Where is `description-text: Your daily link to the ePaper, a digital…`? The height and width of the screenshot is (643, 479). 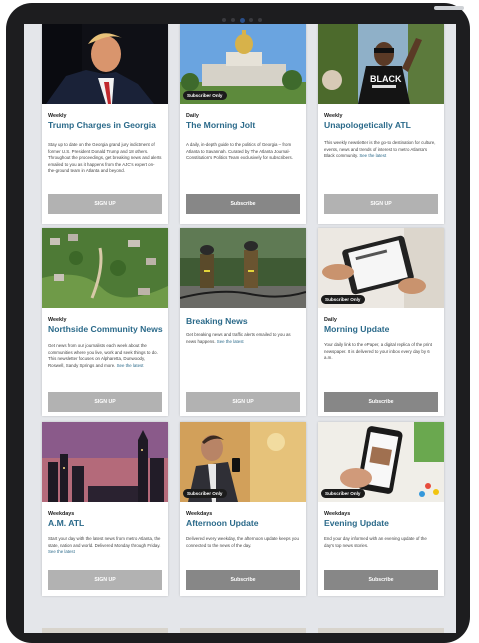 description-text: Your daily link to the ePaper, a digital… is located at coordinates (378, 351).